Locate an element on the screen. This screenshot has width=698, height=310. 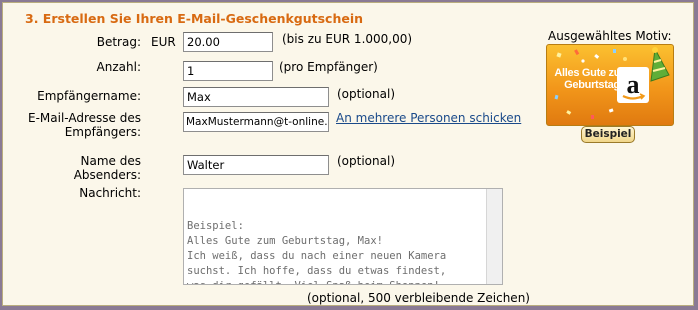
recipient-name-label: Empfängername: is located at coordinates (89, 96).